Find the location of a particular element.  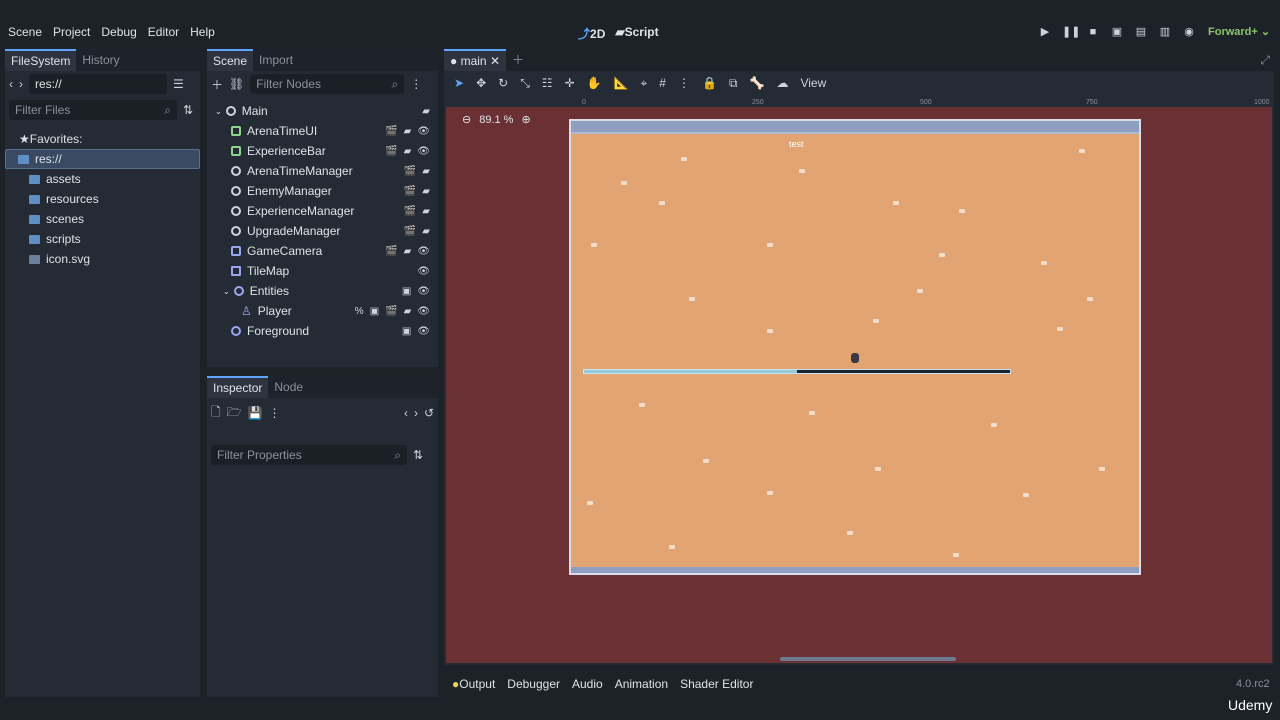

tab-output: ●Output is located at coordinates (473, 684).